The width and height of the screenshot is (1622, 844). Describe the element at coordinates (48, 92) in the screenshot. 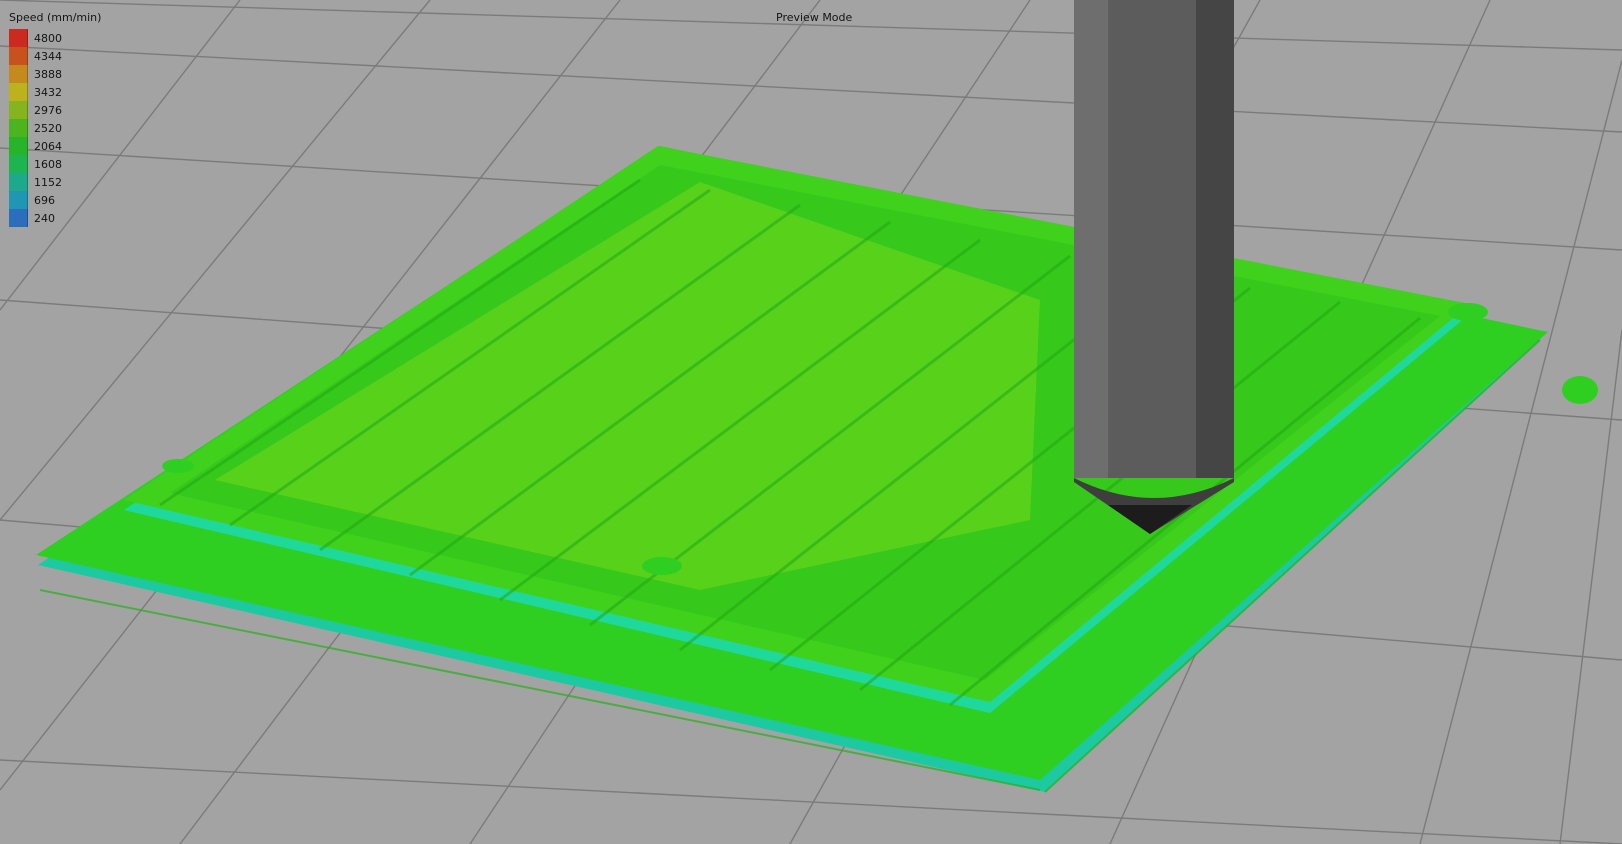

I see `legend-value: 3432` at that location.